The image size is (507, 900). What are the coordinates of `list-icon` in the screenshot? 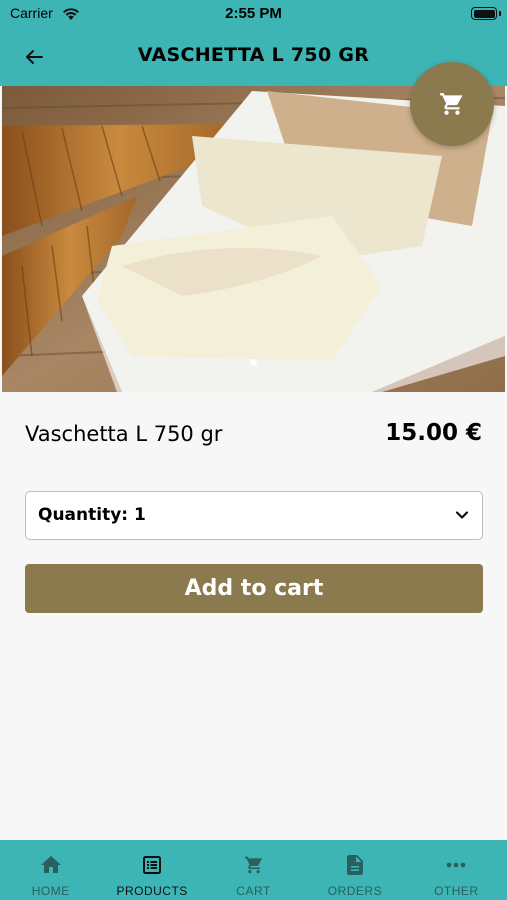 It's located at (152, 865).